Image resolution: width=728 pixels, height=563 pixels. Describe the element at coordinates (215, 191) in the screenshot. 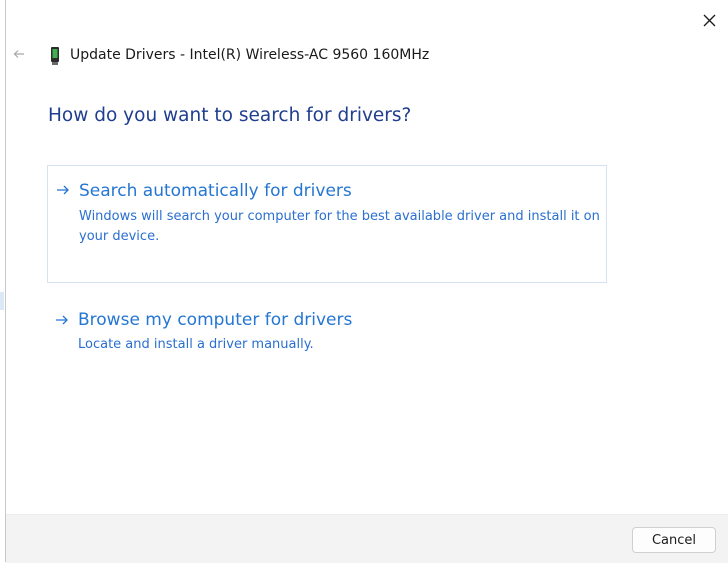

I see `option-title: Search automatically for drivers` at that location.